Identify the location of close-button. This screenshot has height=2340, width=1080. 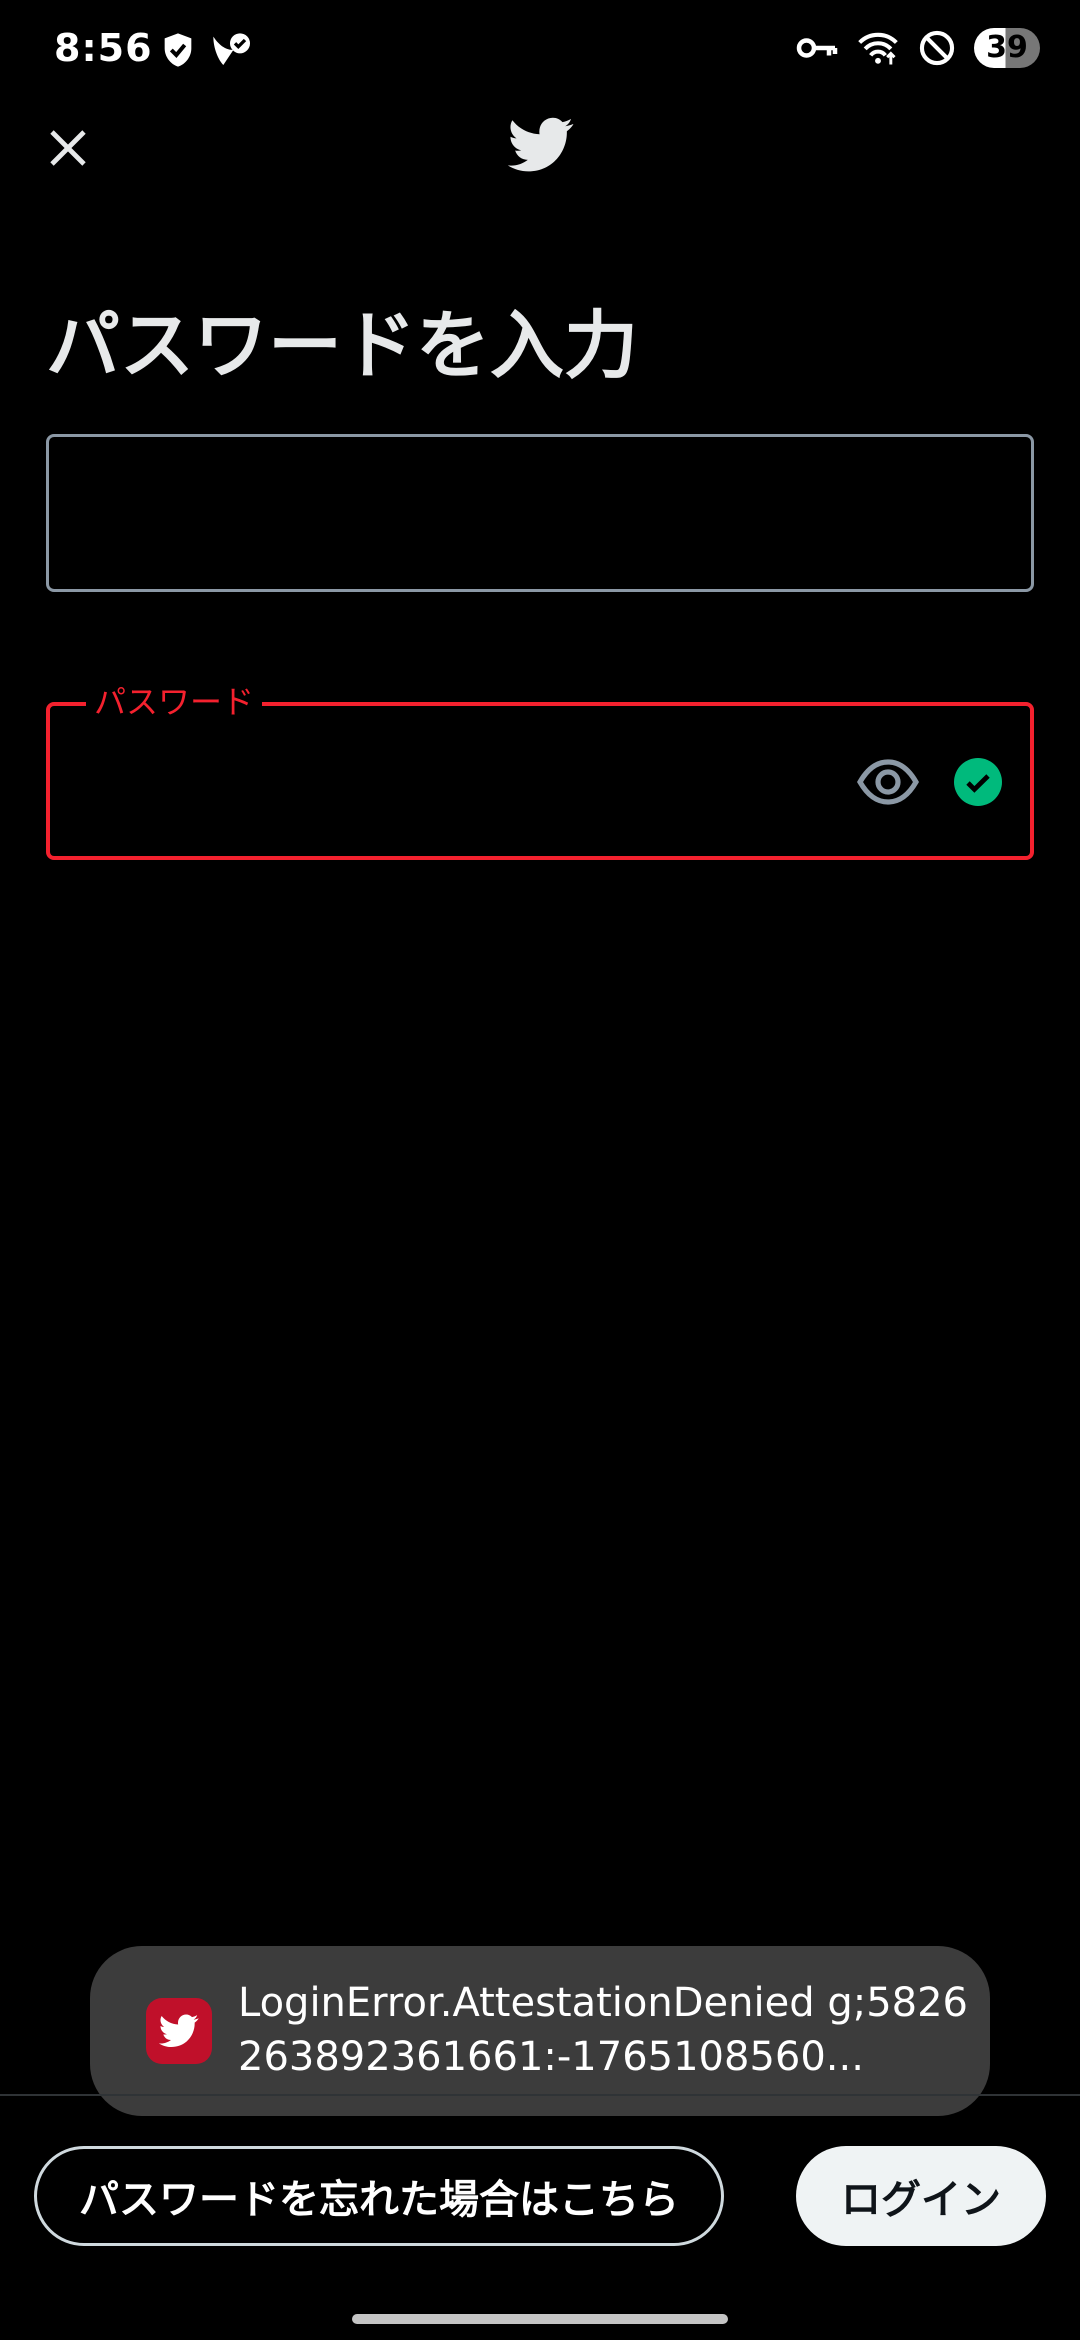
(68, 148).